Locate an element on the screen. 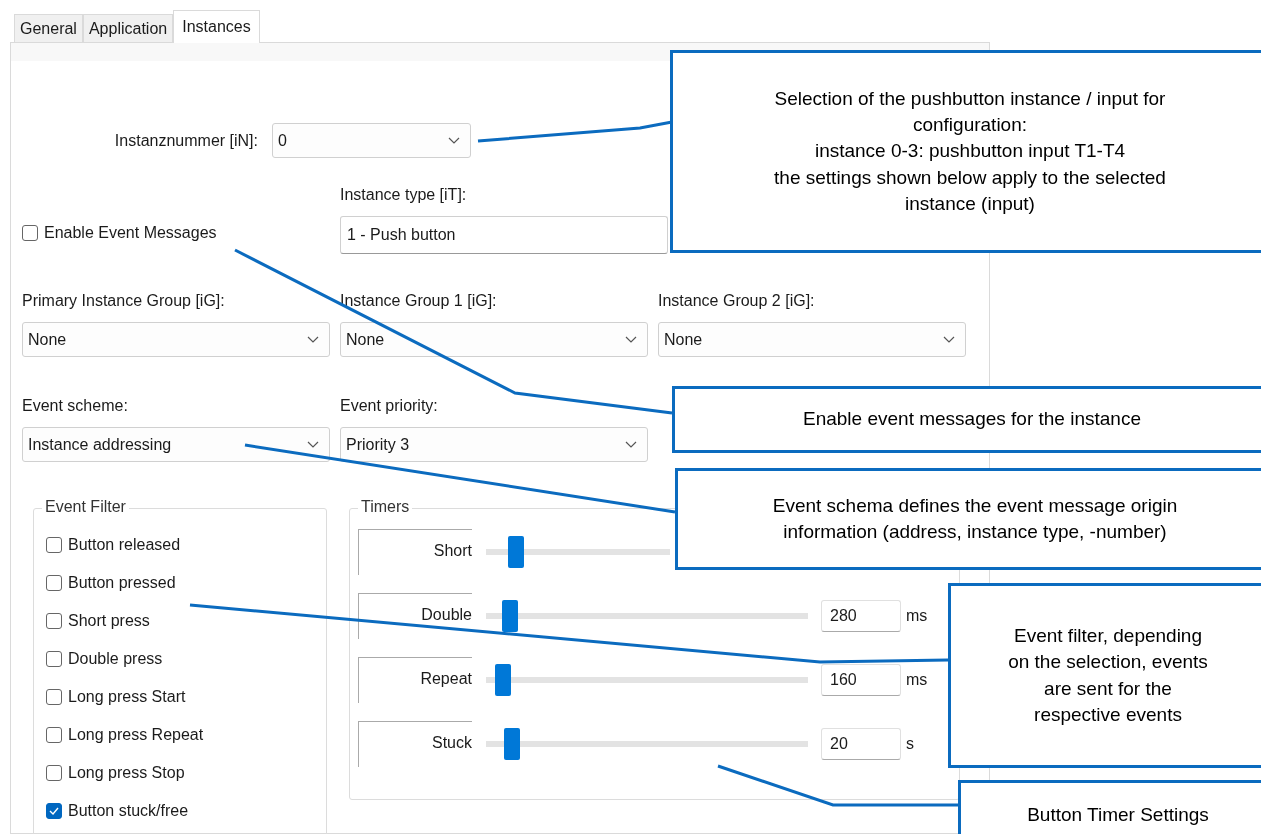 The image size is (1261, 834). field-label: Instanznummer [iN]: is located at coordinates (185, 140).